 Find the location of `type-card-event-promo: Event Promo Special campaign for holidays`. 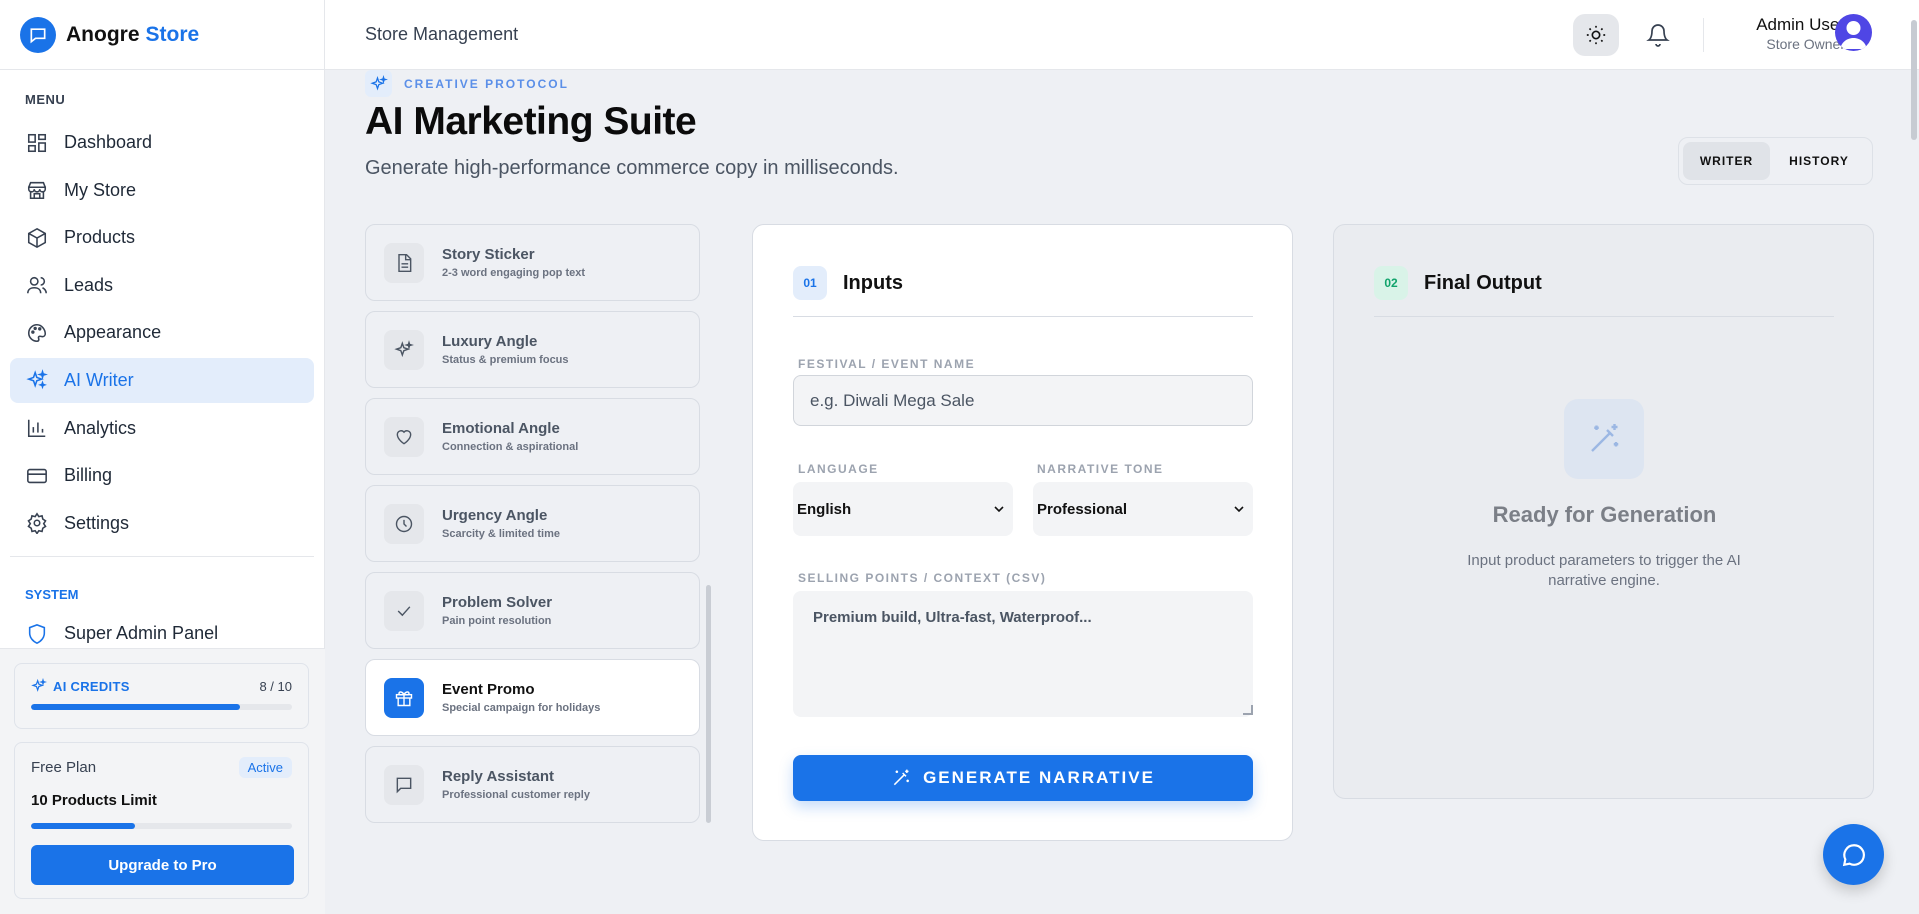

type-card-event-promo: Event Promo Special campaign for holidays is located at coordinates (532, 697).